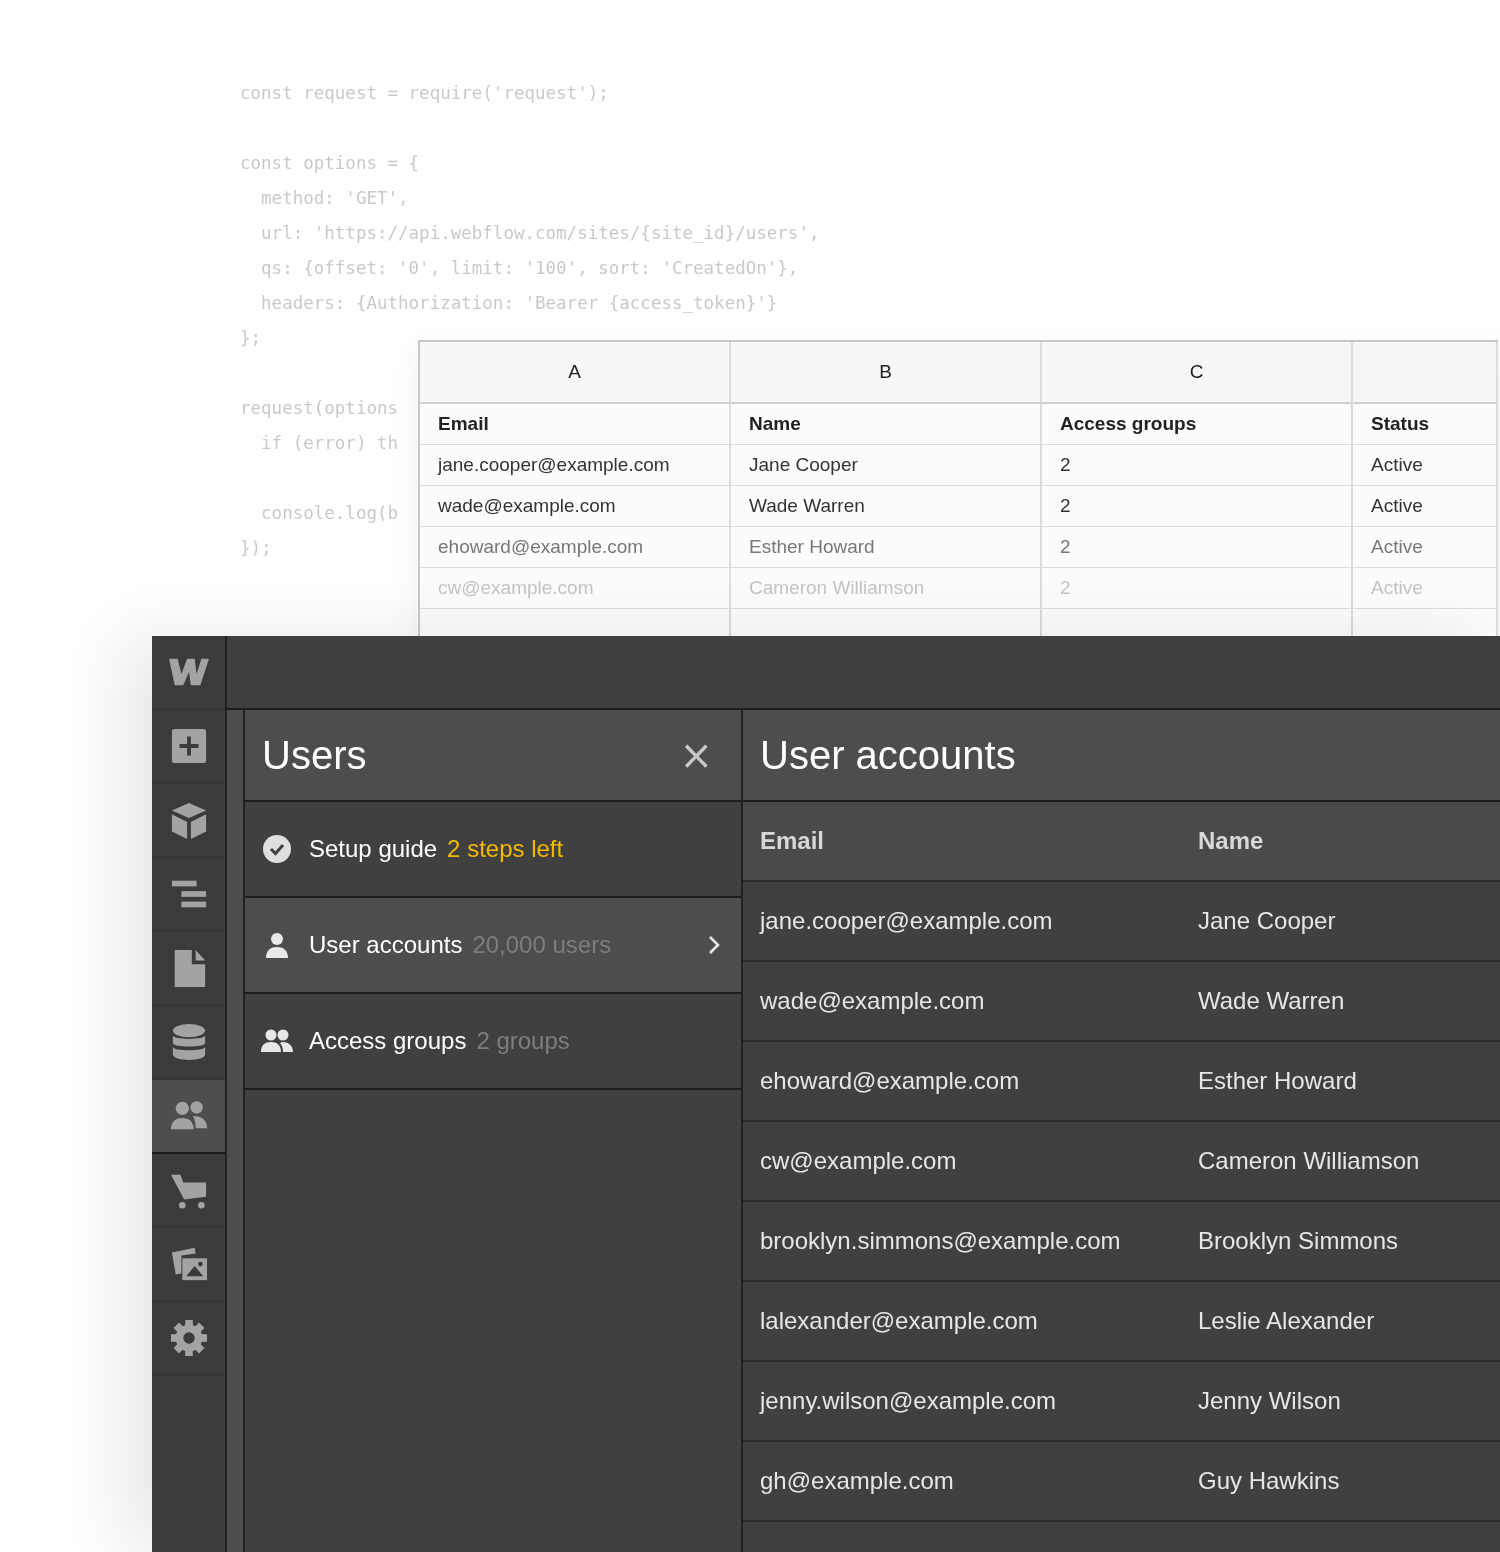 Image resolution: width=1500 pixels, height=1552 pixels. I want to click on column-header: Access groups, so click(1197, 424).